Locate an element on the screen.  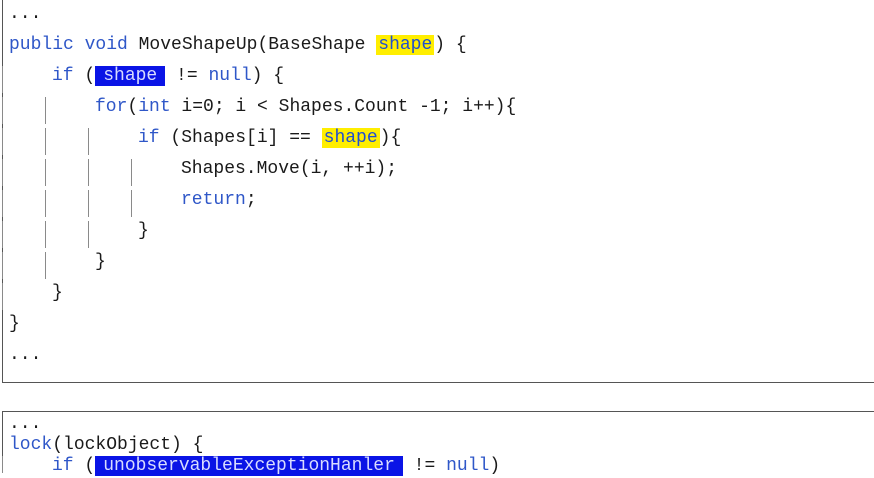
code-line: for(int i=0; i < Shapes.Count -1; i++){ is located at coordinates (305, 107).